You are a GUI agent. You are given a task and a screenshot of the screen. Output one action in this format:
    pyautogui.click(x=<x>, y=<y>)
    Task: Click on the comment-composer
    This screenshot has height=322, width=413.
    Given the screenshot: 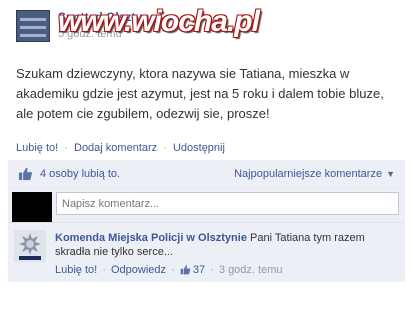 What is the action you would take?
    pyautogui.click(x=206, y=206)
    